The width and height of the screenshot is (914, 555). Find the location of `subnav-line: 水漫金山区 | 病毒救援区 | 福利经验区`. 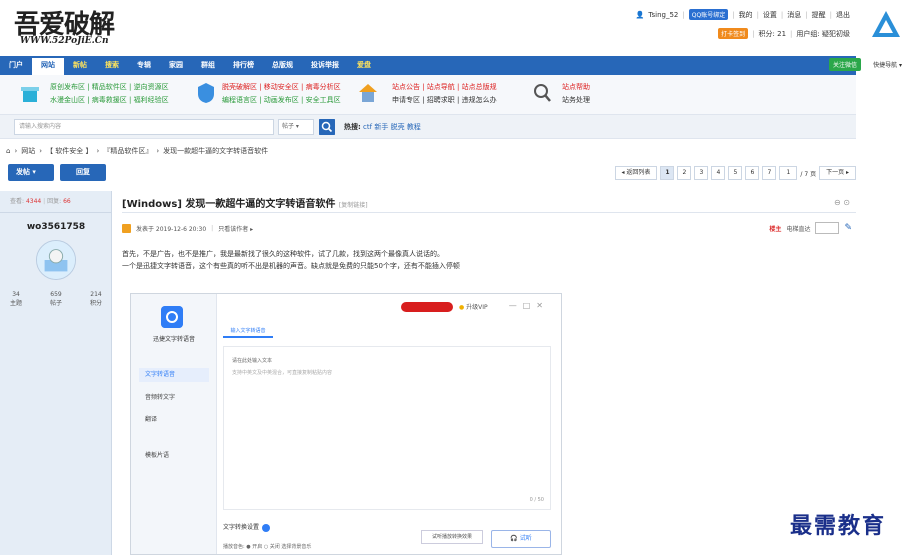

subnav-line: 水漫金山区 | 病毒救援区 | 福利经验区 is located at coordinates (109, 100).